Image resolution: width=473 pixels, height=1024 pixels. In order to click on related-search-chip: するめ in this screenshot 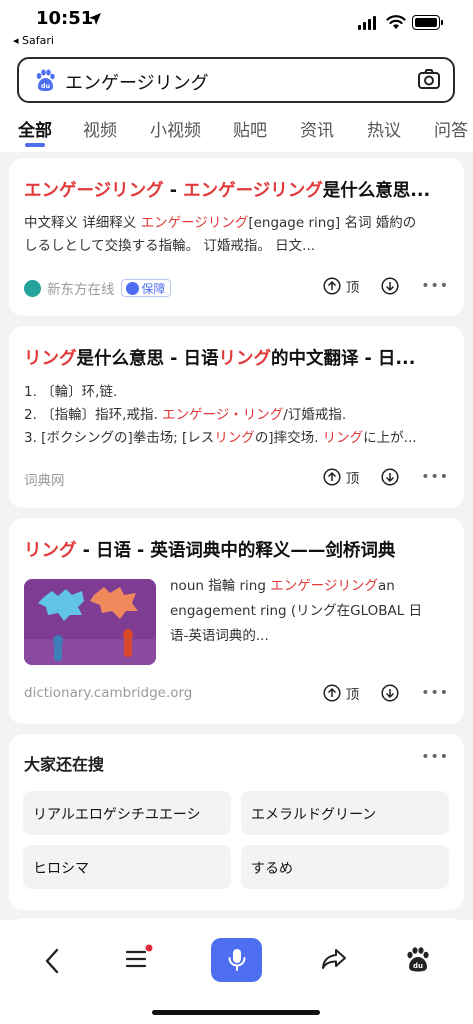, I will do `click(345, 867)`.